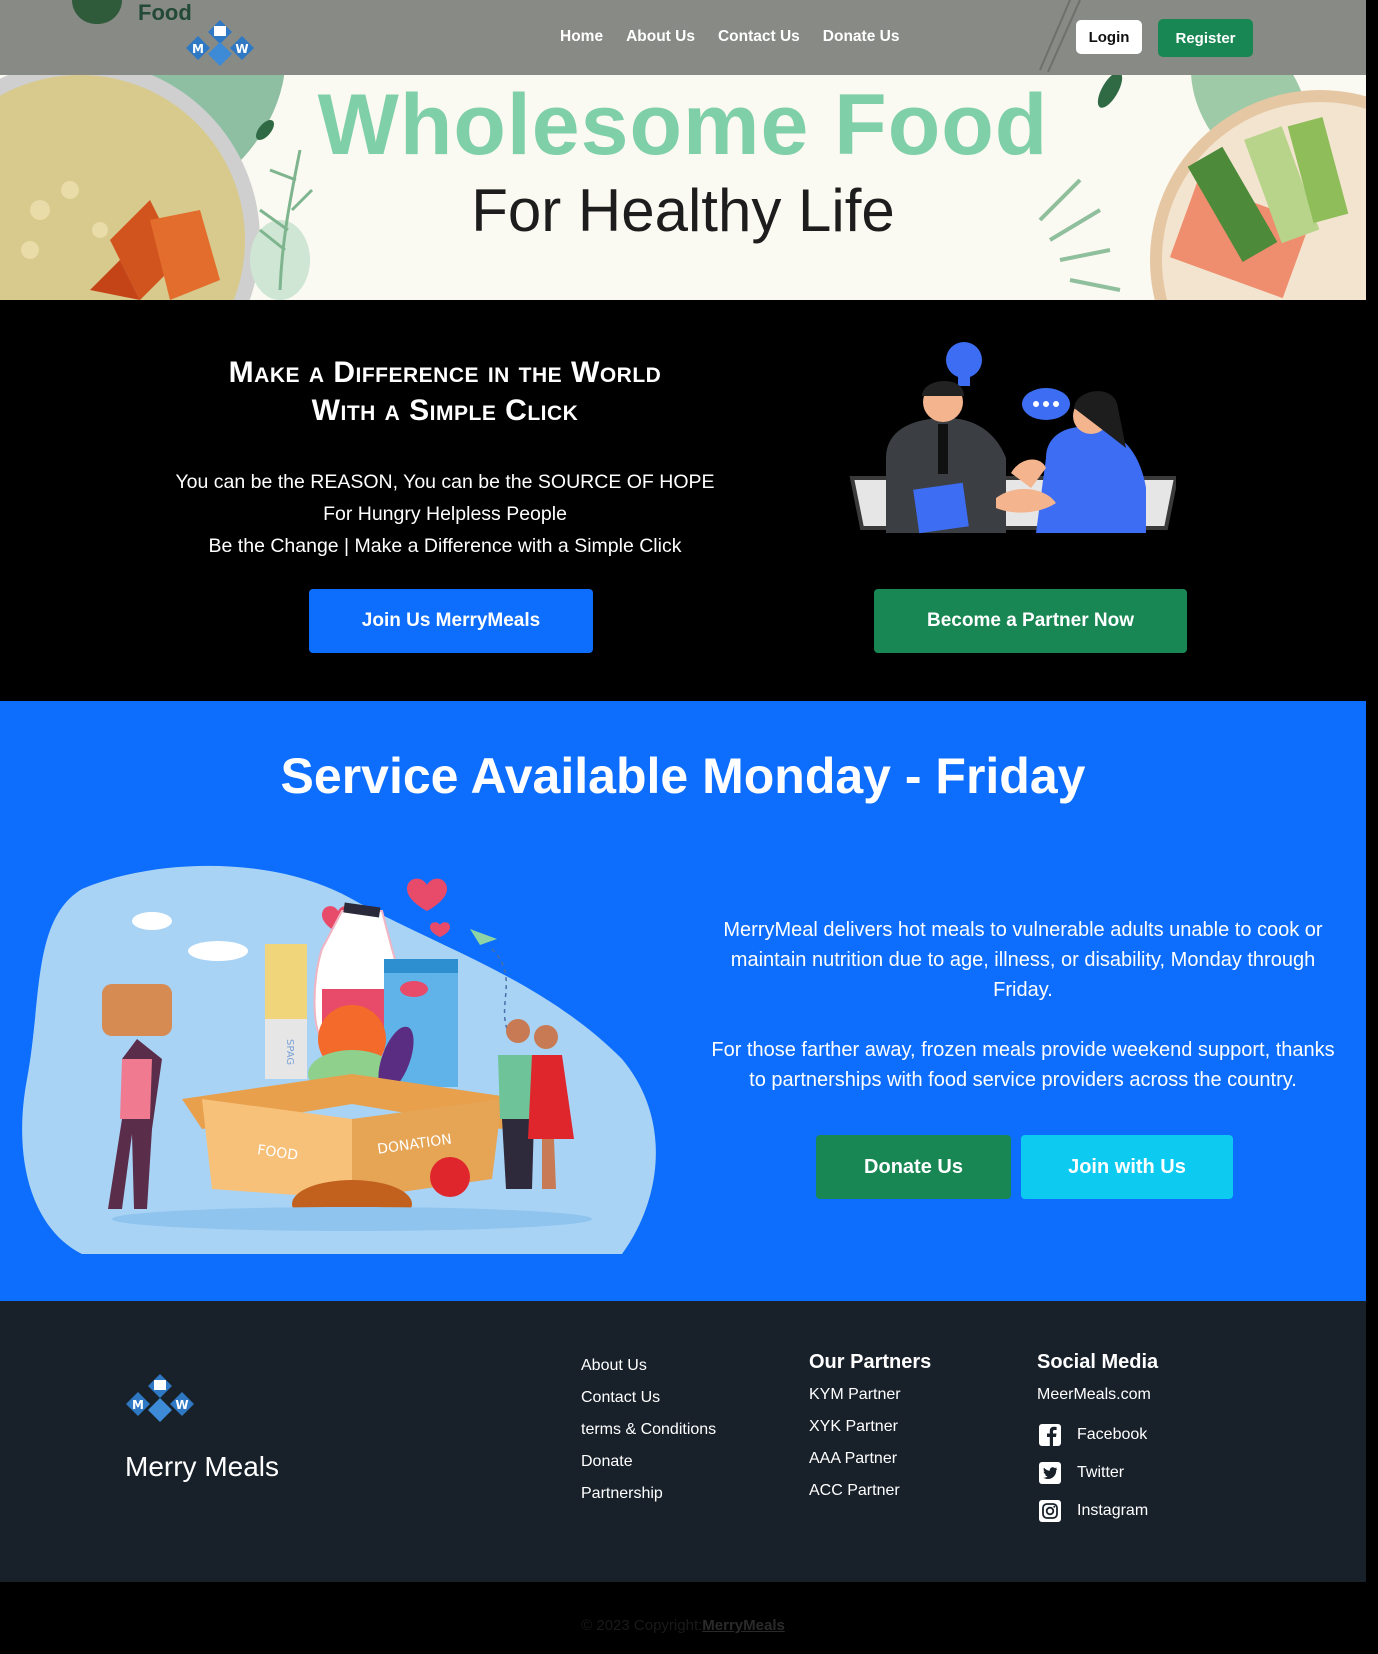 The image size is (1378, 1654). What do you see at coordinates (445, 410) in the screenshot?
I see `difference-heading-line2: With a Simple Click` at bounding box center [445, 410].